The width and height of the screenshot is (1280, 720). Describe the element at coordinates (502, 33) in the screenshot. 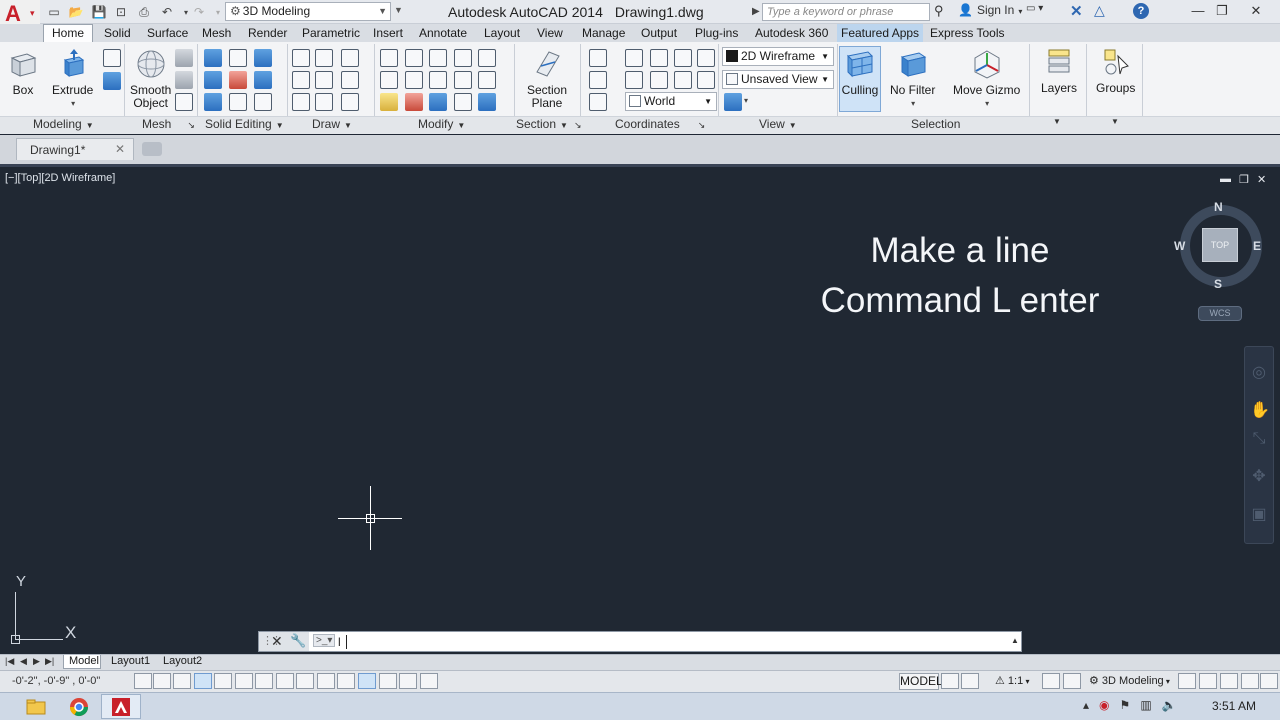

I see `tab-layout: Layout` at that location.